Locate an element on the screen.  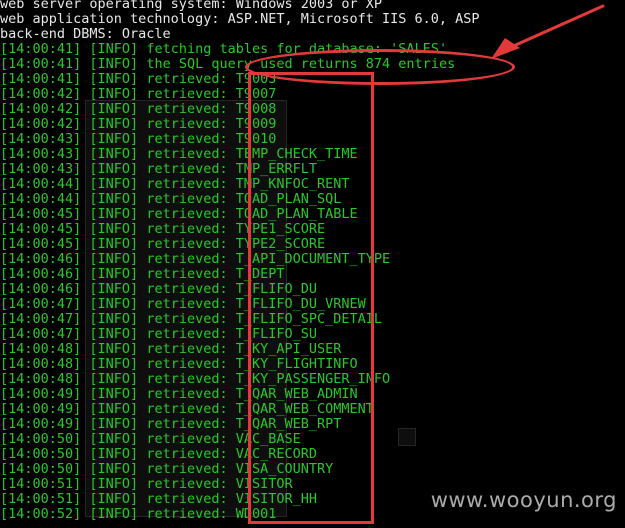
log-msg: retrieved: T_KY_API_USER is located at coordinates (244, 349).